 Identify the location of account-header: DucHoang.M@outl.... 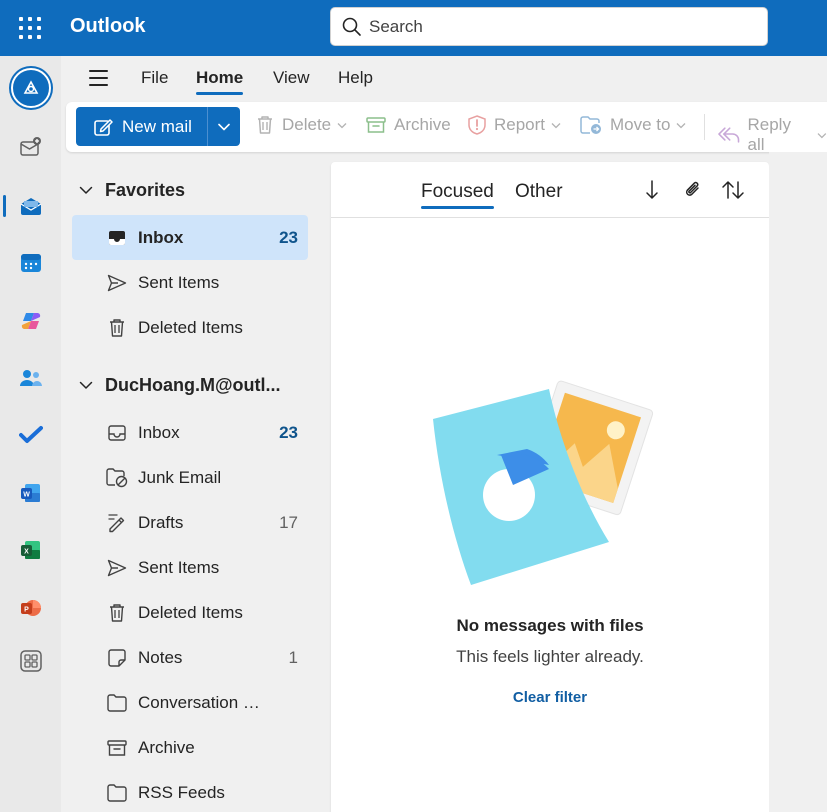
(180, 385).